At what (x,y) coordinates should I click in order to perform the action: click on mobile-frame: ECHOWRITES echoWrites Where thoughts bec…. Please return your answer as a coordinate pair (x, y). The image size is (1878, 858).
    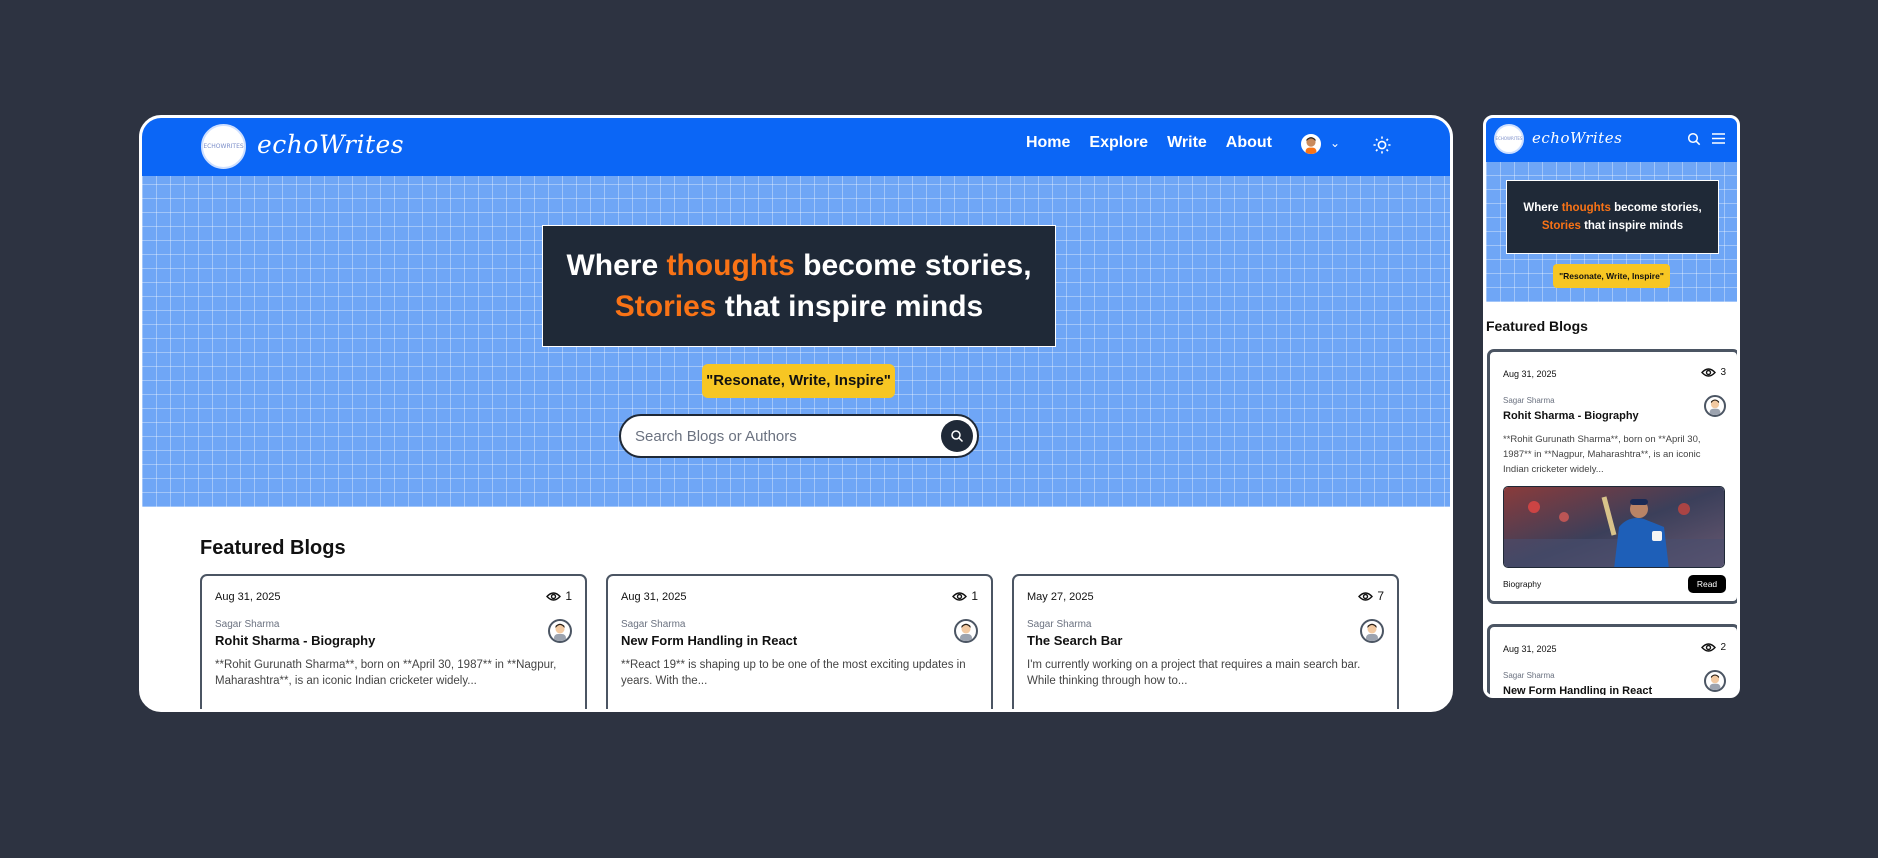
    Looking at the image, I should click on (1611, 406).